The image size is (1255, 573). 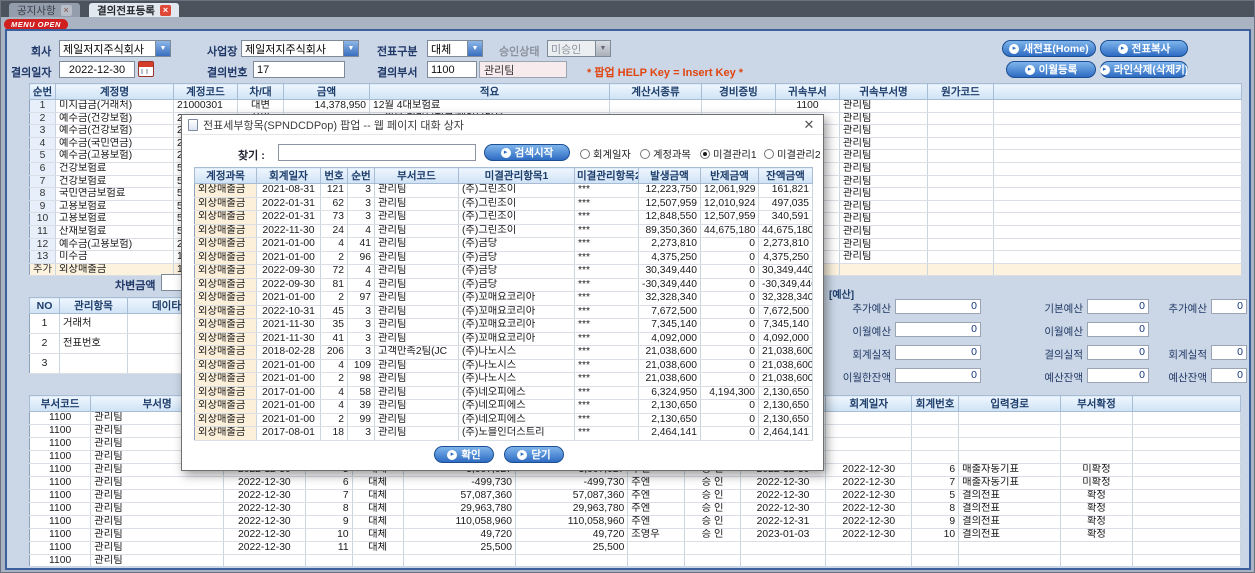 I want to click on slip-type-select: 대체 ▼, so click(x=455, y=48).